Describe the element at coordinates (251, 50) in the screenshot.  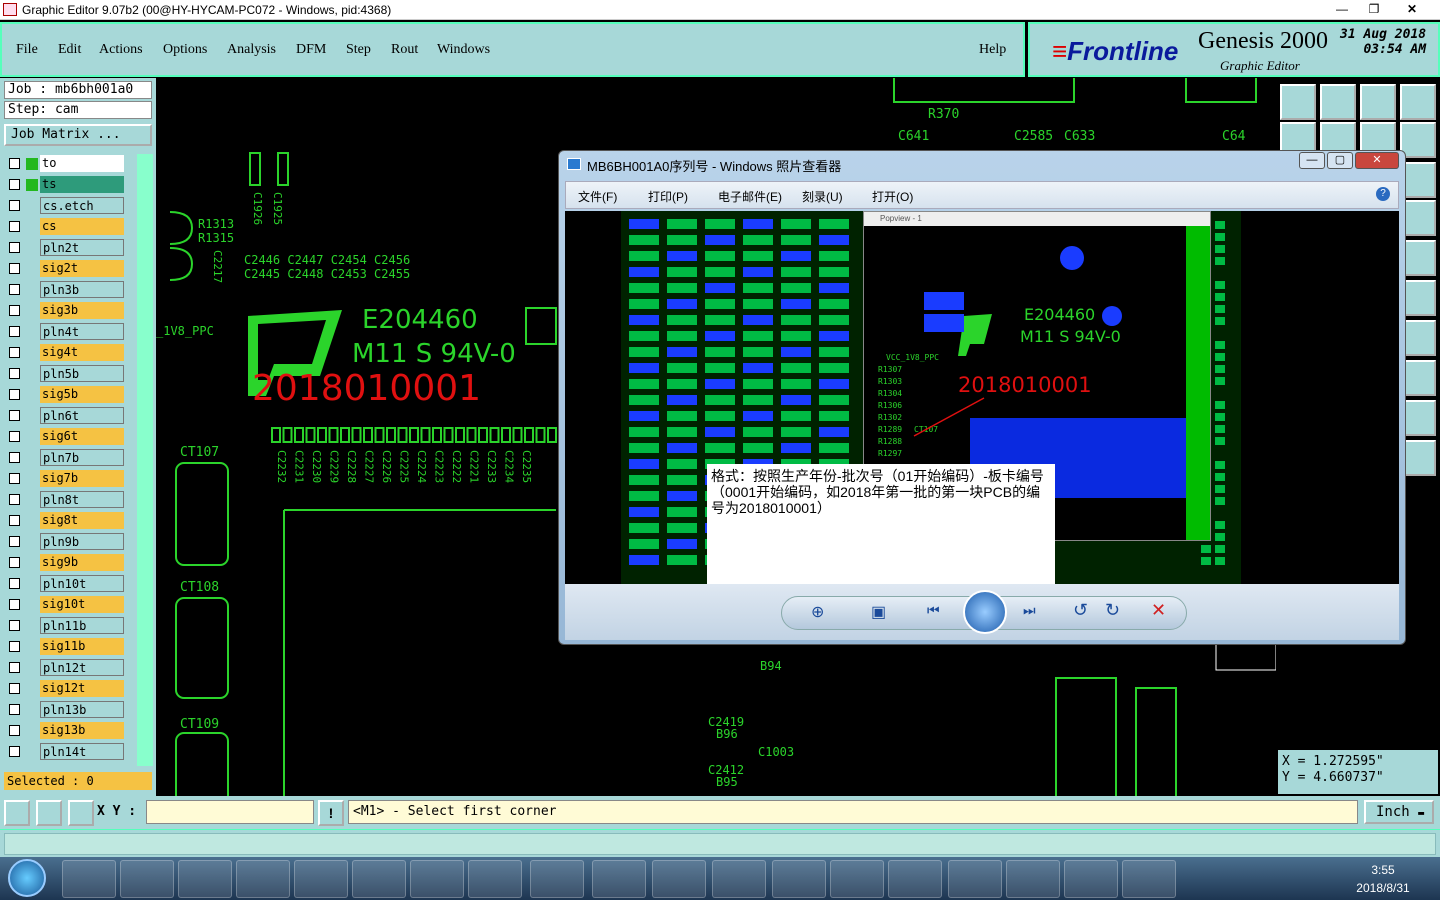
I see `menu-analysis: Analysis` at that location.